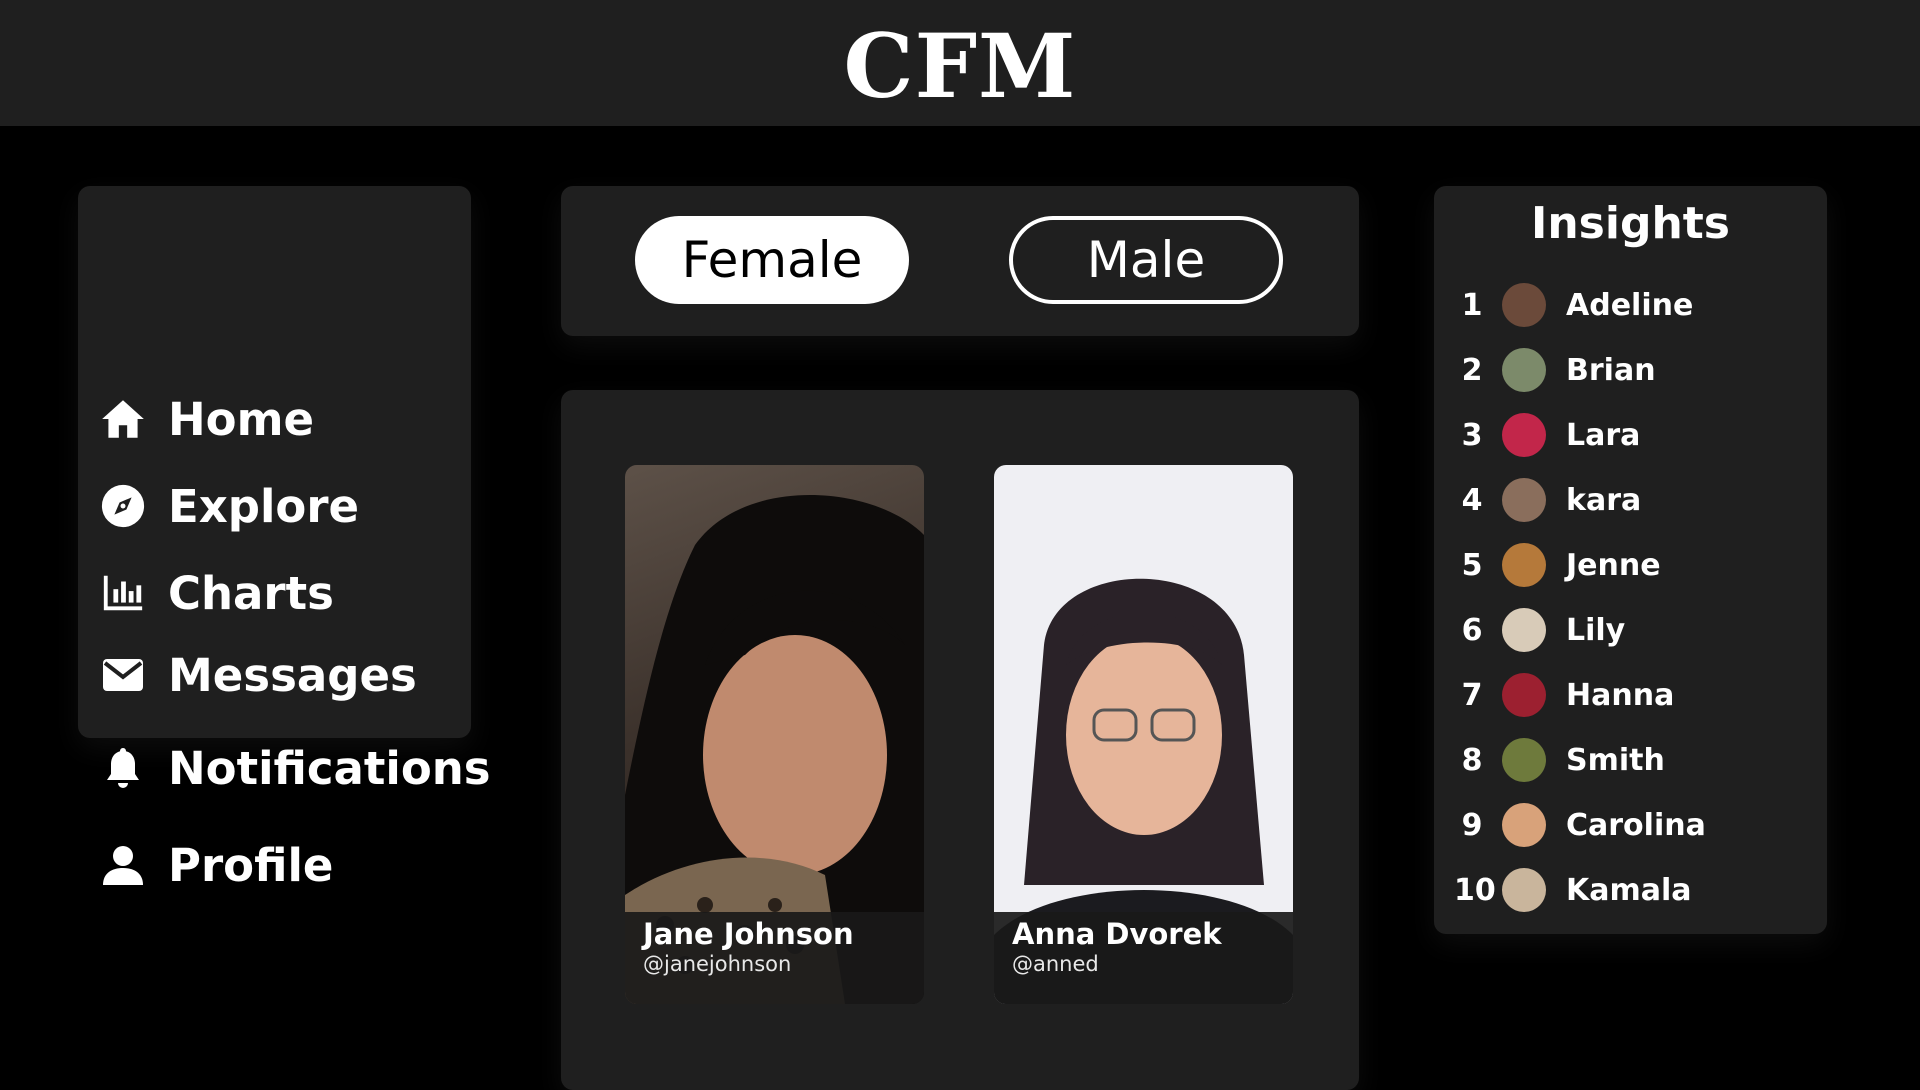  I want to click on rank-number: 9, so click(1472, 825).